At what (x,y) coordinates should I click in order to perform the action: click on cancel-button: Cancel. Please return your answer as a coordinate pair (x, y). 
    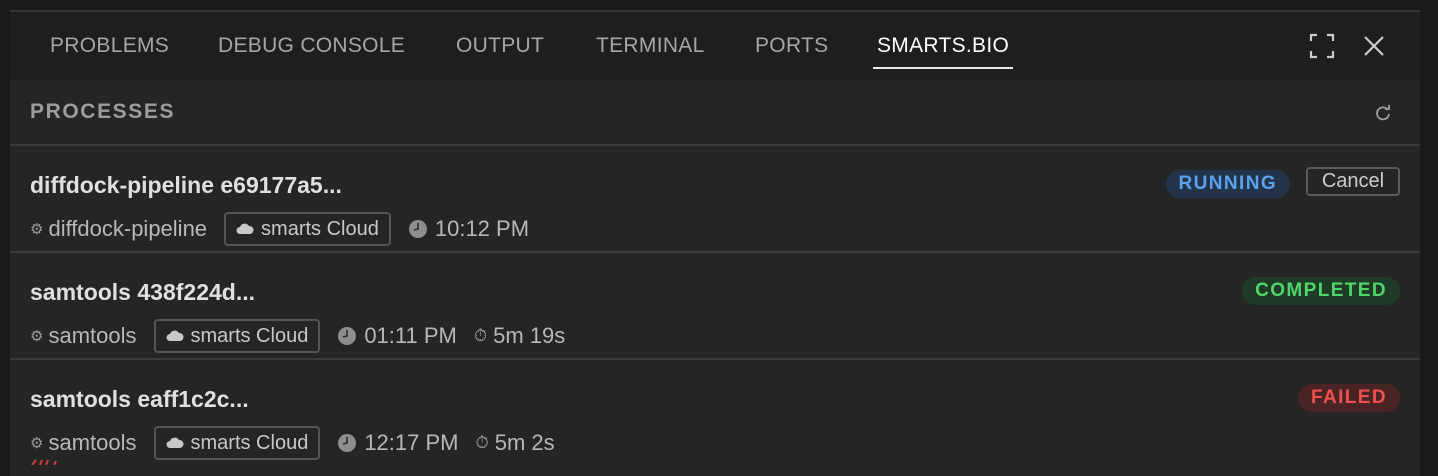
    Looking at the image, I should click on (1353, 181).